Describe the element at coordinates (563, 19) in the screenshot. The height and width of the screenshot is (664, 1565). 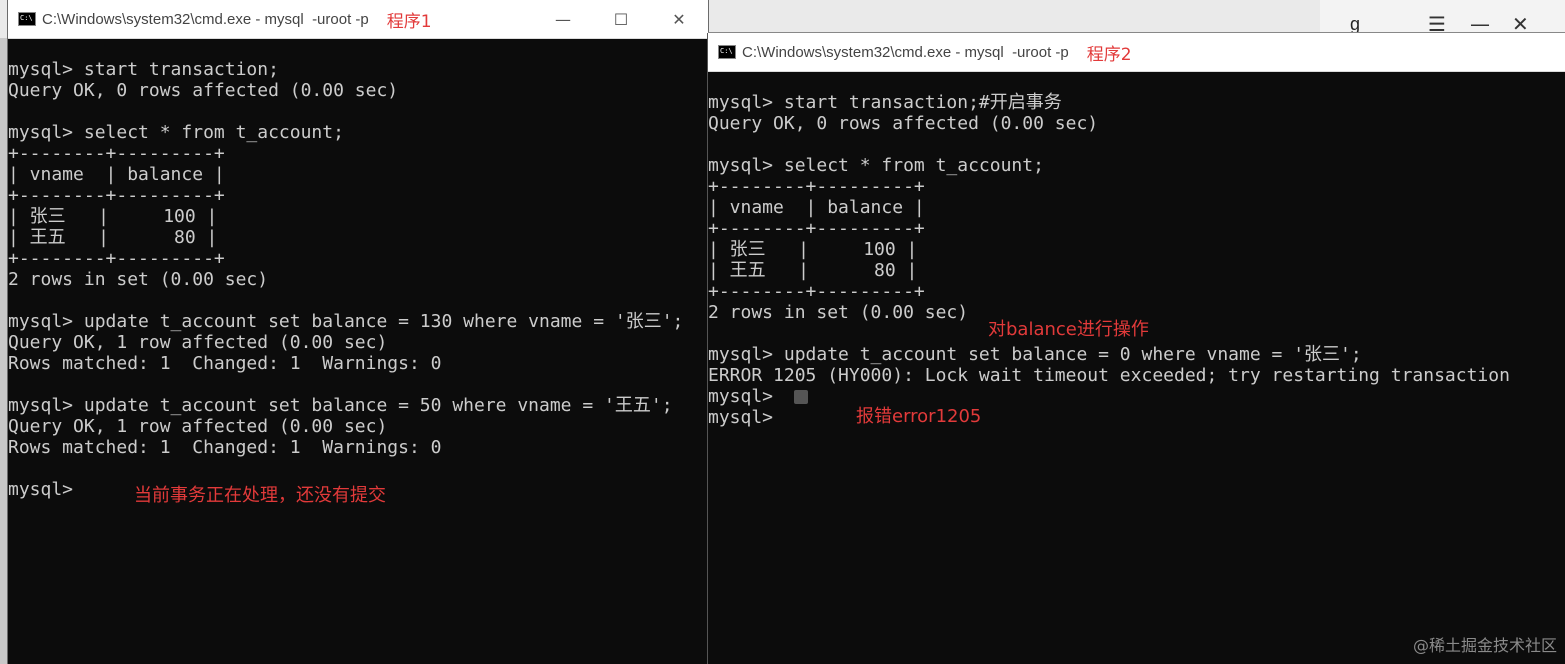
I see `minimize-button: —` at that location.